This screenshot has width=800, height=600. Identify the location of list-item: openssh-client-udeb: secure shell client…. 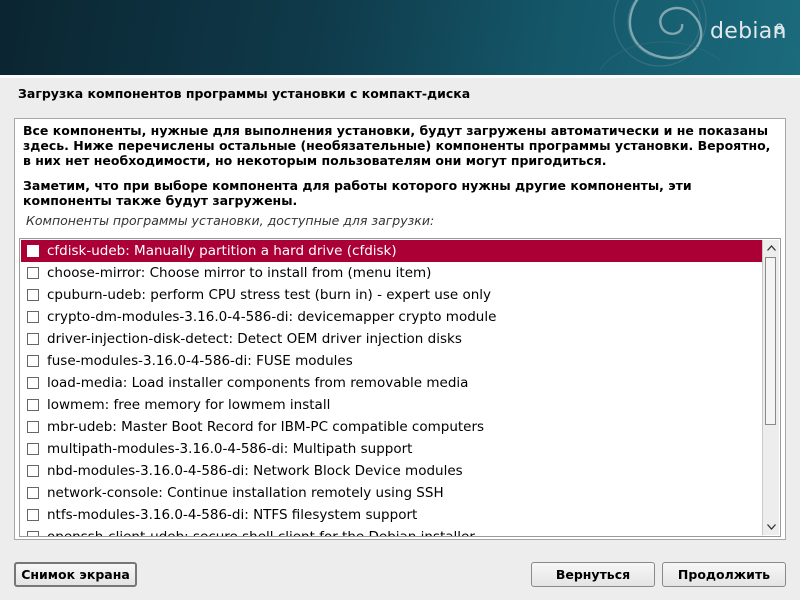
(391, 531).